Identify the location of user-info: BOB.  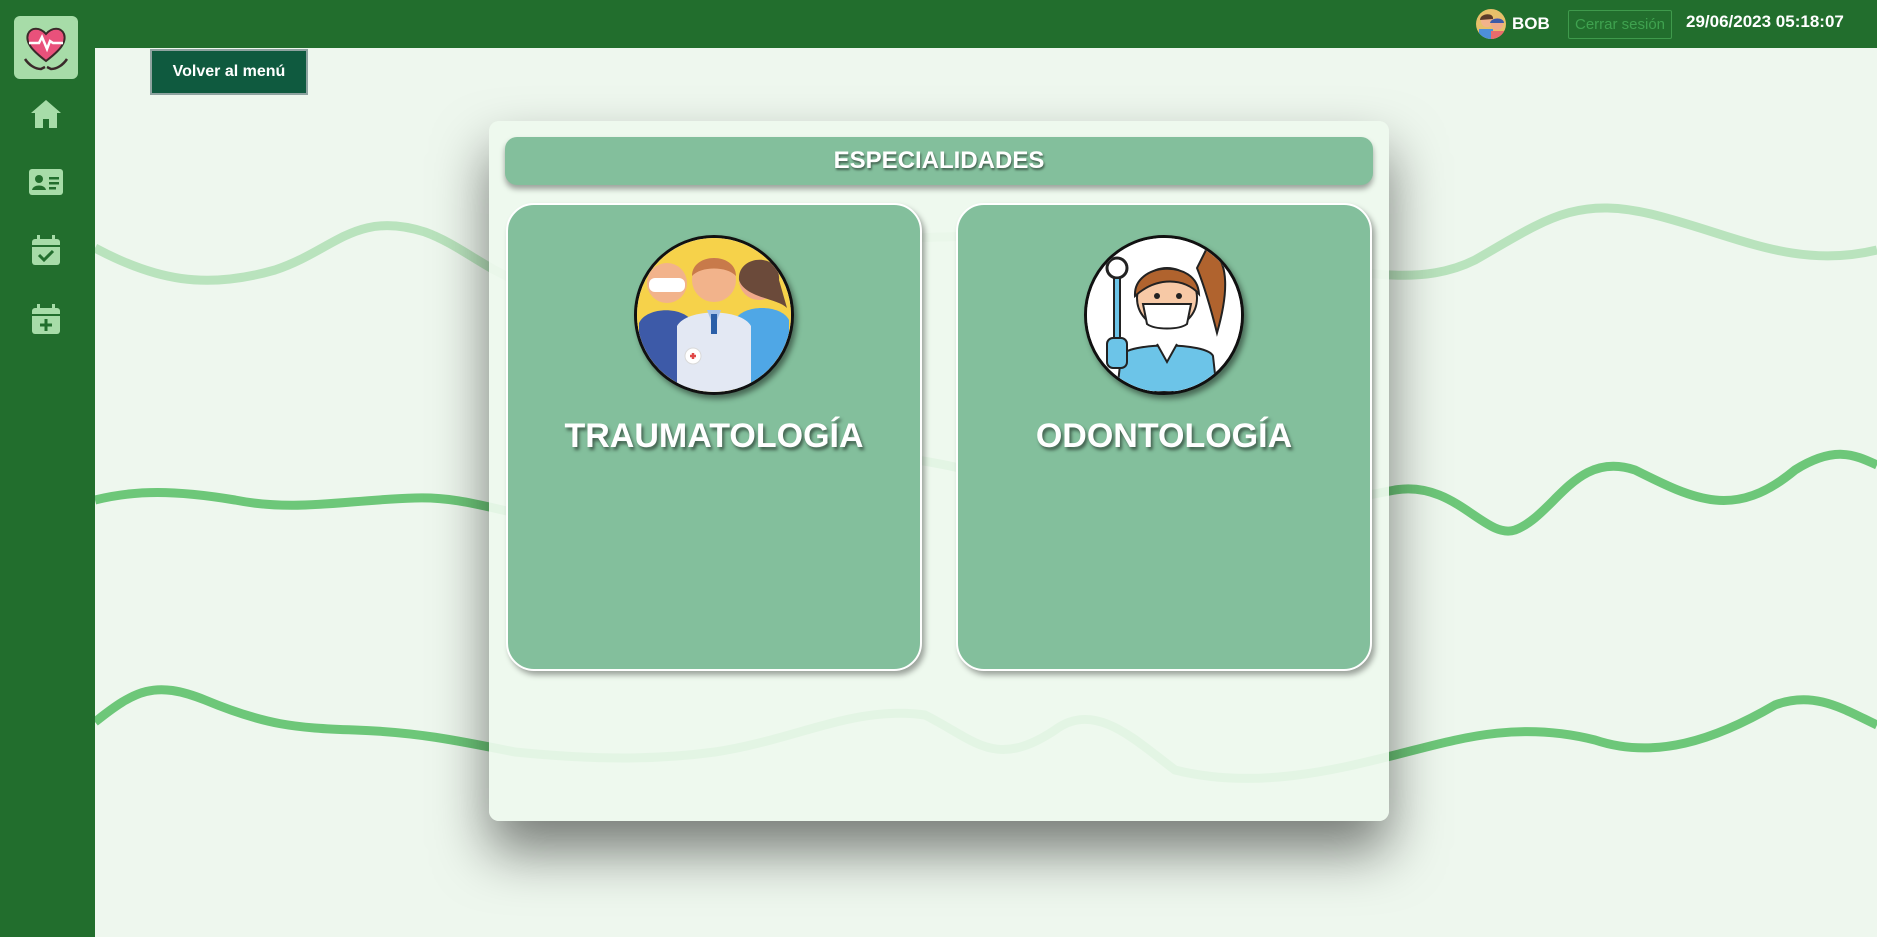
(1513, 24).